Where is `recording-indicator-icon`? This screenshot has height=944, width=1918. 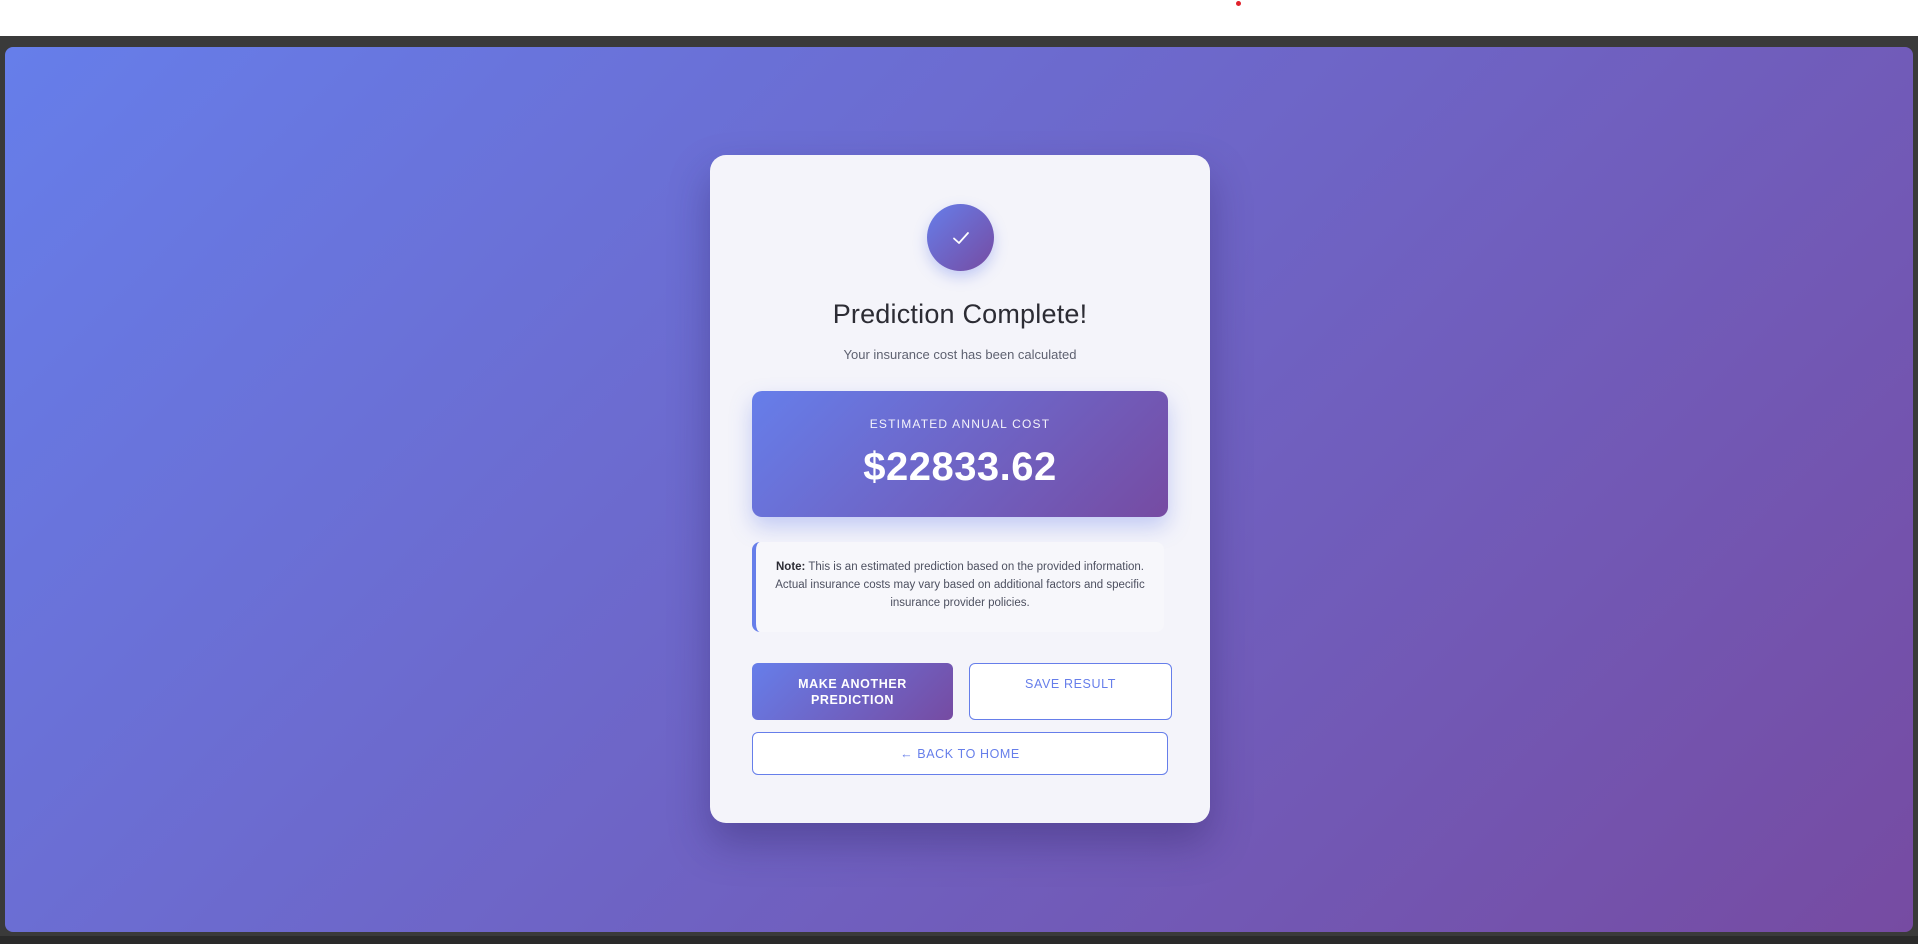 recording-indicator-icon is located at coordinates (1238, 3).